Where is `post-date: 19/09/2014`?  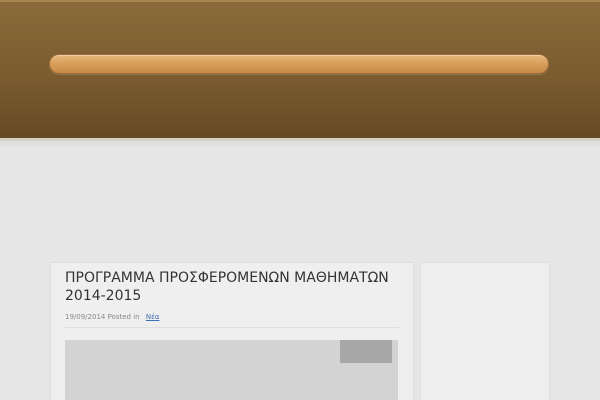
post-date: 19/09/2014 is located at coordinates (85, 317).